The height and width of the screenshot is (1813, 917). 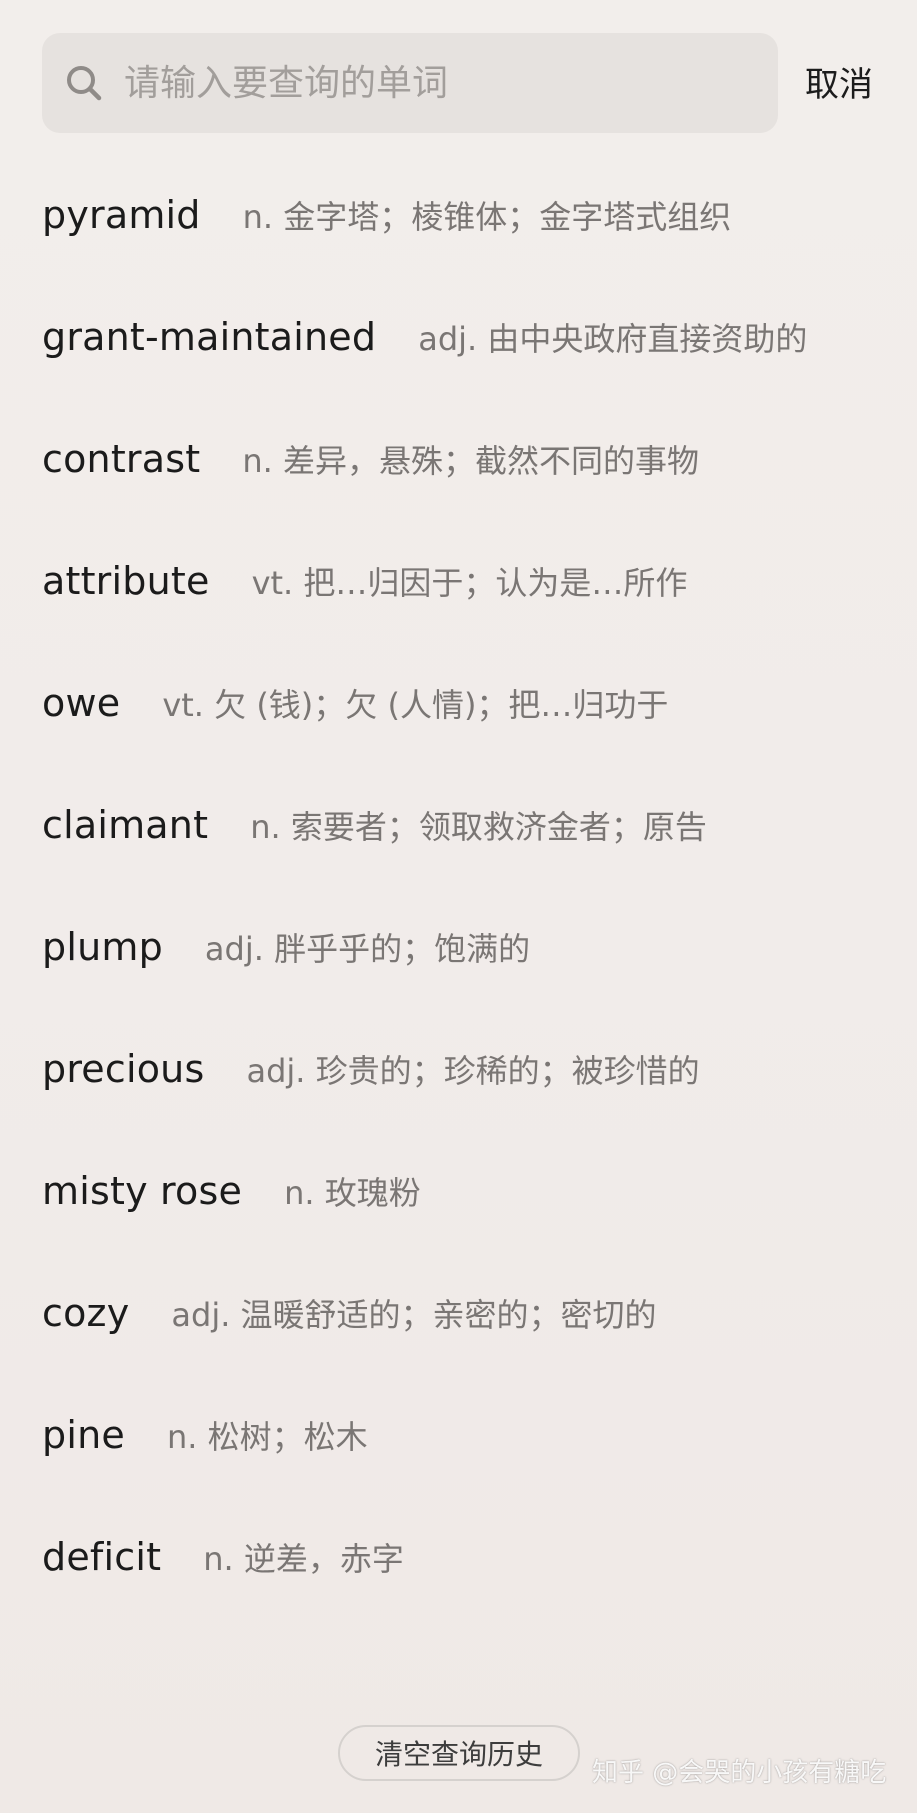 I want to click on history-item: owe vt. 欠 (钱)；欠 (人情)；把…归功于, so click(x=472, y=703).